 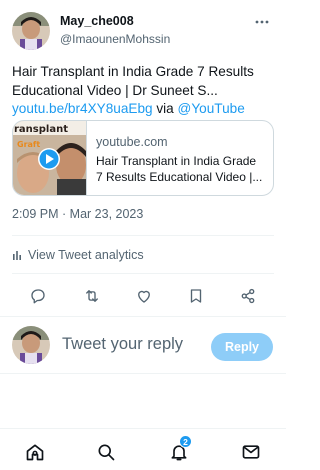 What do you see at coordinates (115, 39) in the screenshot?
I see `user-handle: @ImaounenMohssin` at bounding box center [115, 39].